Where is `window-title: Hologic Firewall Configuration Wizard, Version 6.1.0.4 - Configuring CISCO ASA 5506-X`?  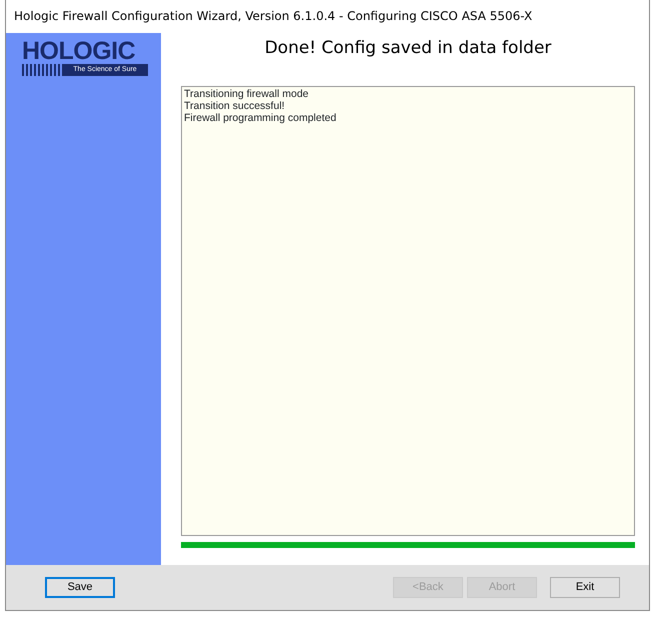 window-title: Hologic Firewall Configuration Wizard, Version 6.1.0.4 - Configuring CISCO ASA 5506-X is located at coordinates (273, 16).